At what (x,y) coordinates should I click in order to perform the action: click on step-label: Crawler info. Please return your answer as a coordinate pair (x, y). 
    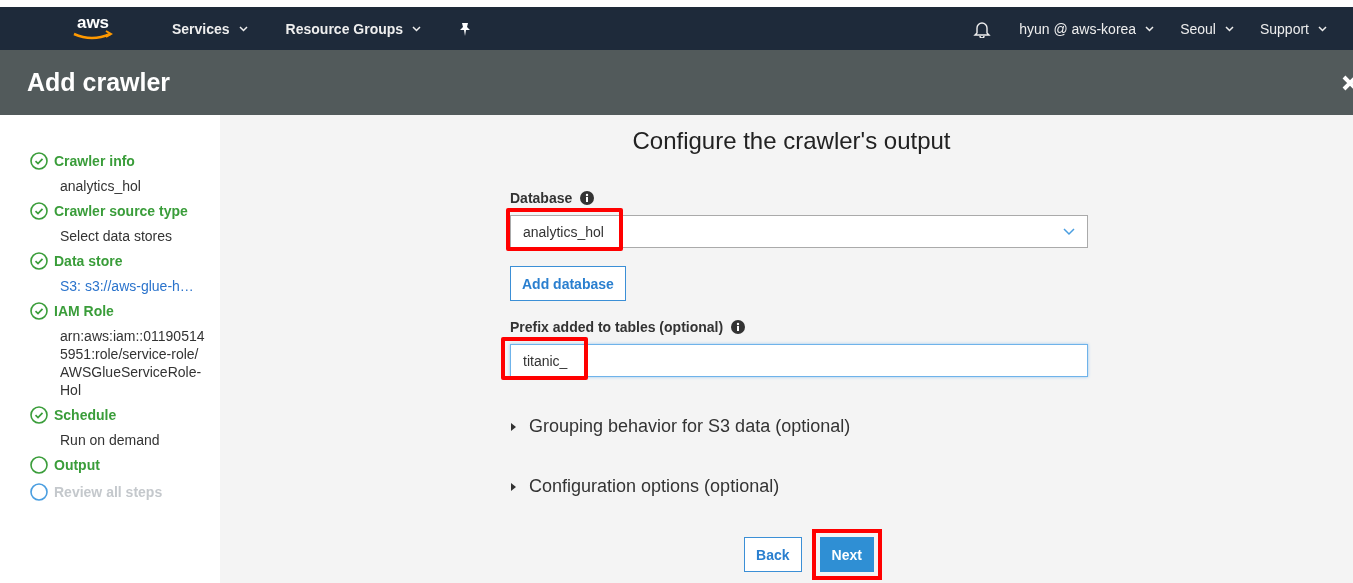
    Looking at the image, I should click on (94, 161).